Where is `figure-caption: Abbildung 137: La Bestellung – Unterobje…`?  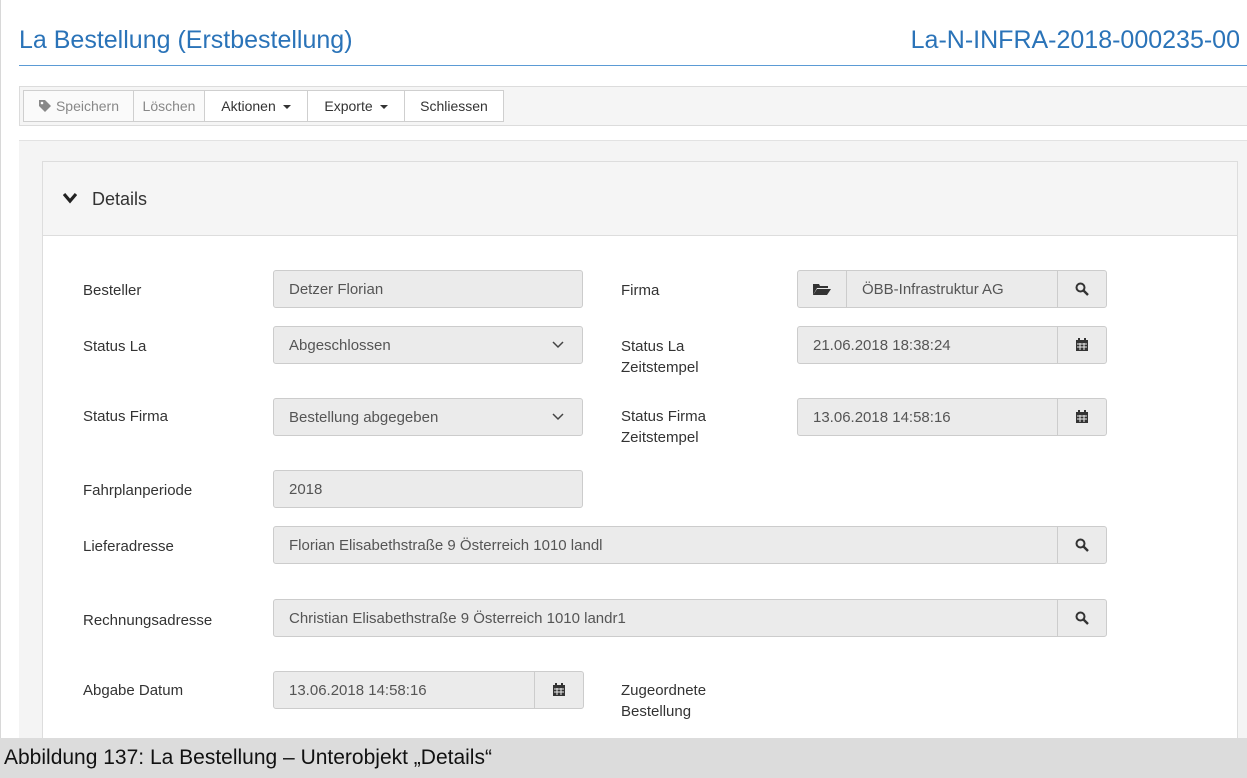 figure-caption: Abbildung 137: La Bestellung – Unterobje… is located at coordinates (623, 758).